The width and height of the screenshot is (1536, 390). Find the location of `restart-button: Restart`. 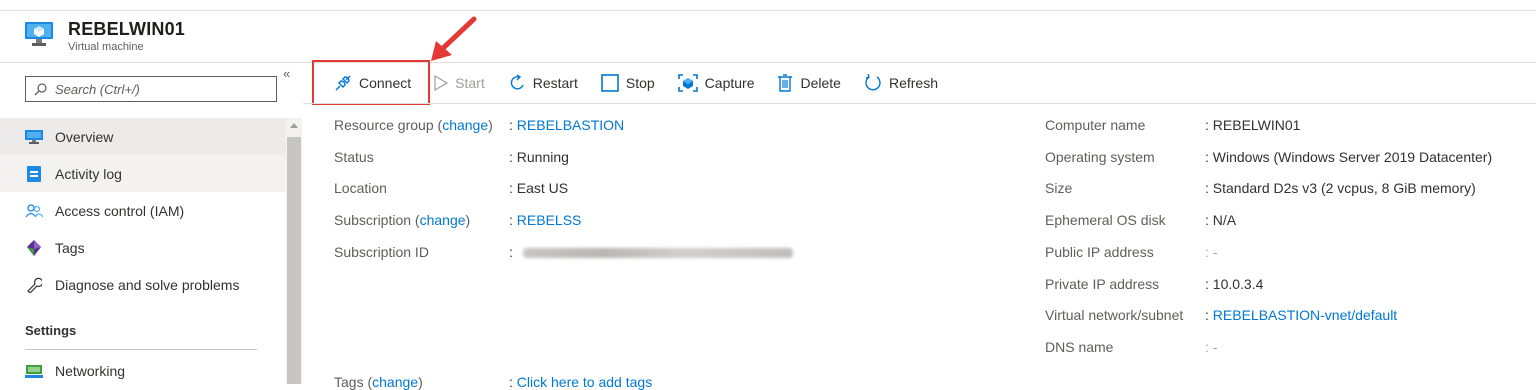

restart-button: Restart is located at coordinates (543, 83).